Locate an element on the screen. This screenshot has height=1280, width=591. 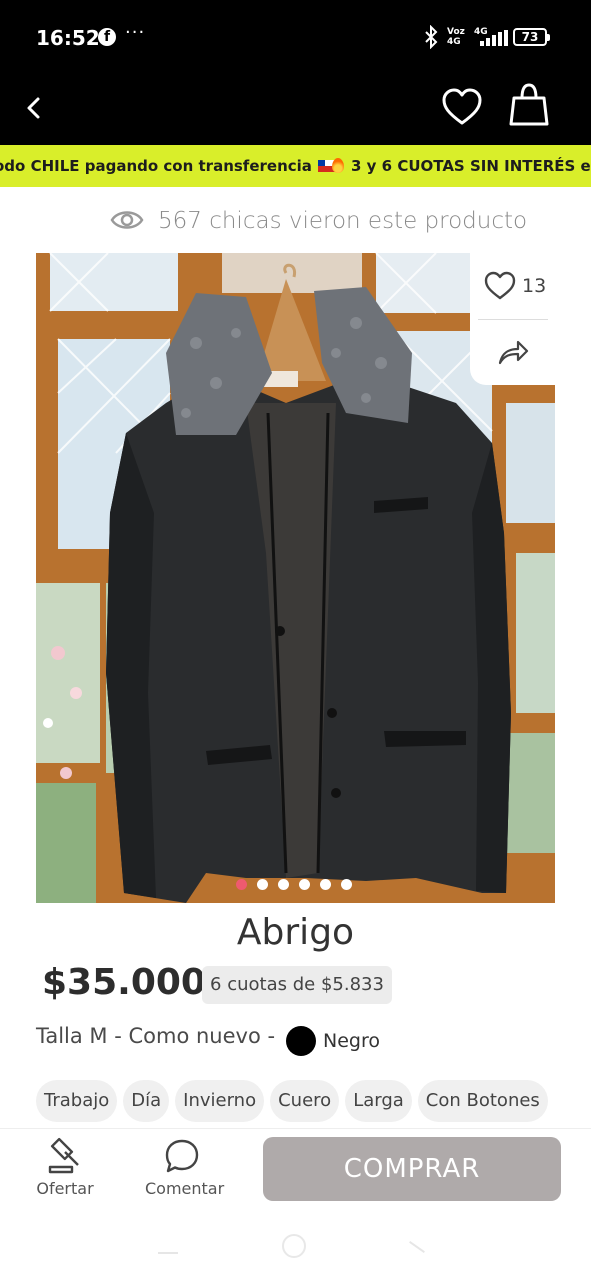
installments-badge: 6 cuotas de $5.833 is located at coordinates (297, 985).